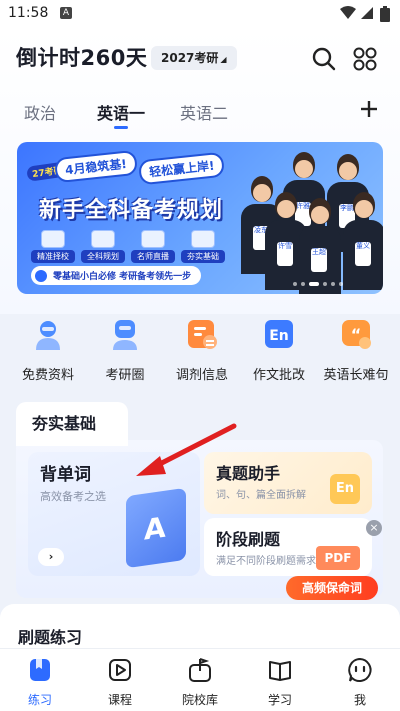 This screenshot has width=400, height=711. I want to click on tabbar-label: 学习, so click(279, 700).